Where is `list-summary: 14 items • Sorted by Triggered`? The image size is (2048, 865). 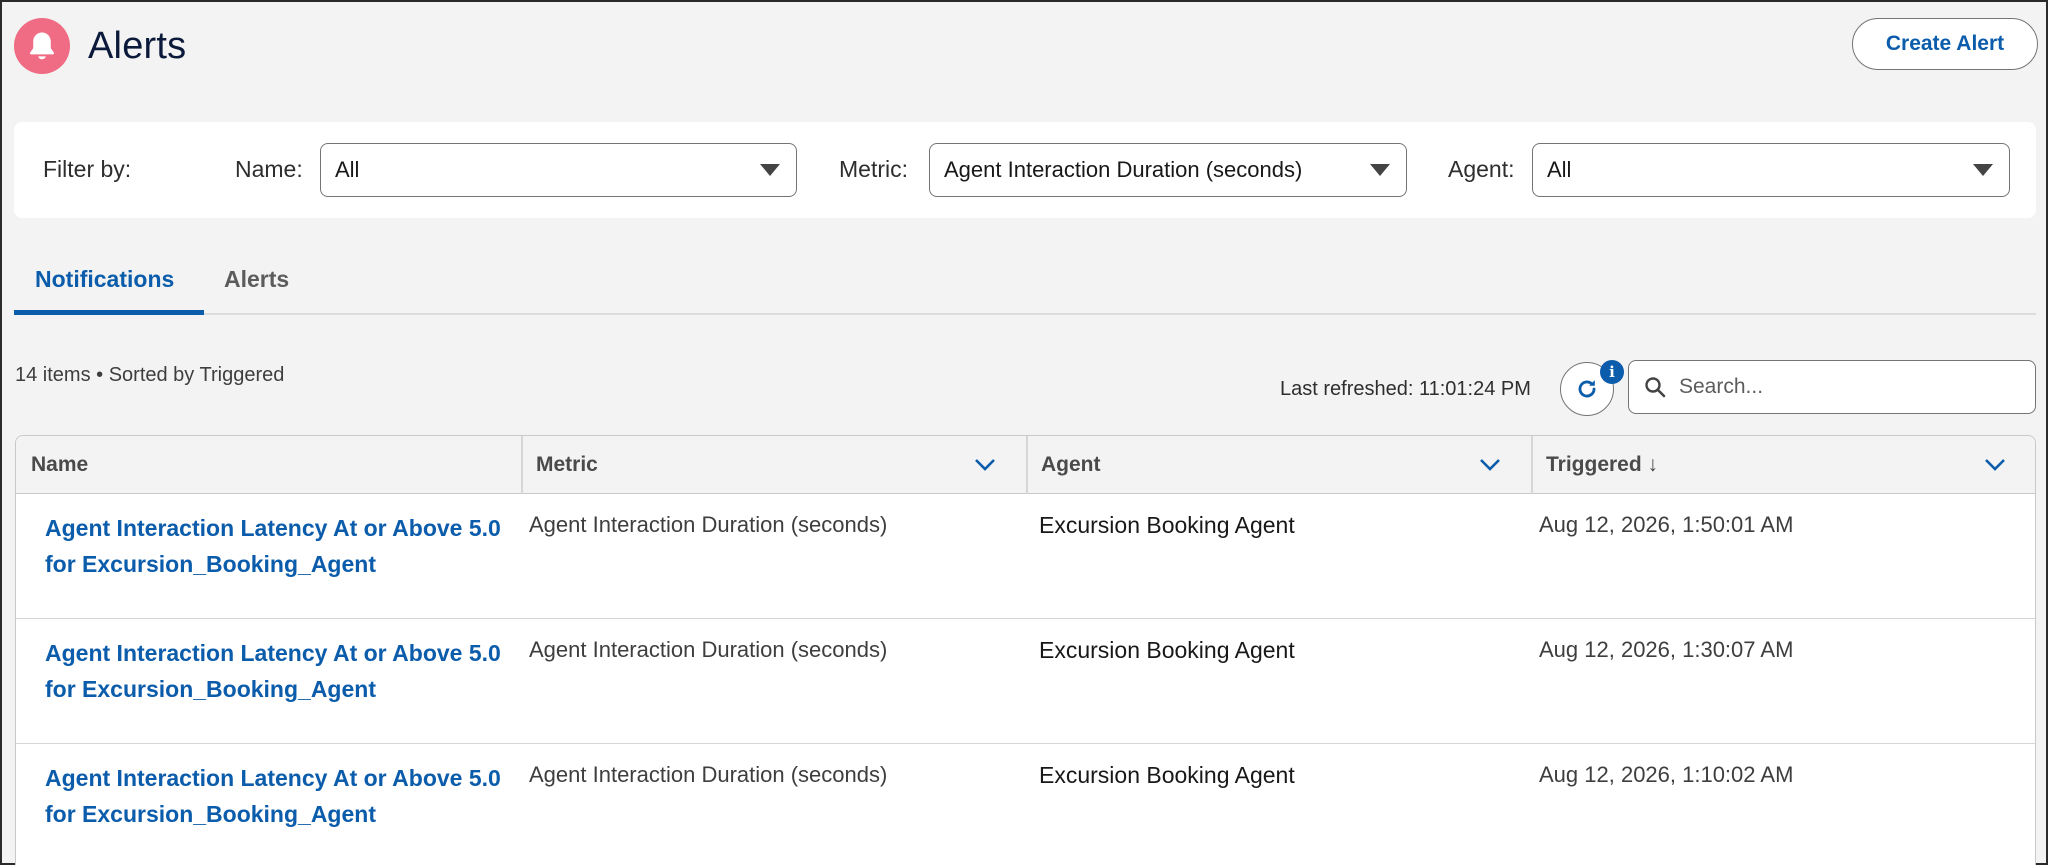 list-summary: 14 items • Sorted by Triggered is located at coordinates (150, 375).